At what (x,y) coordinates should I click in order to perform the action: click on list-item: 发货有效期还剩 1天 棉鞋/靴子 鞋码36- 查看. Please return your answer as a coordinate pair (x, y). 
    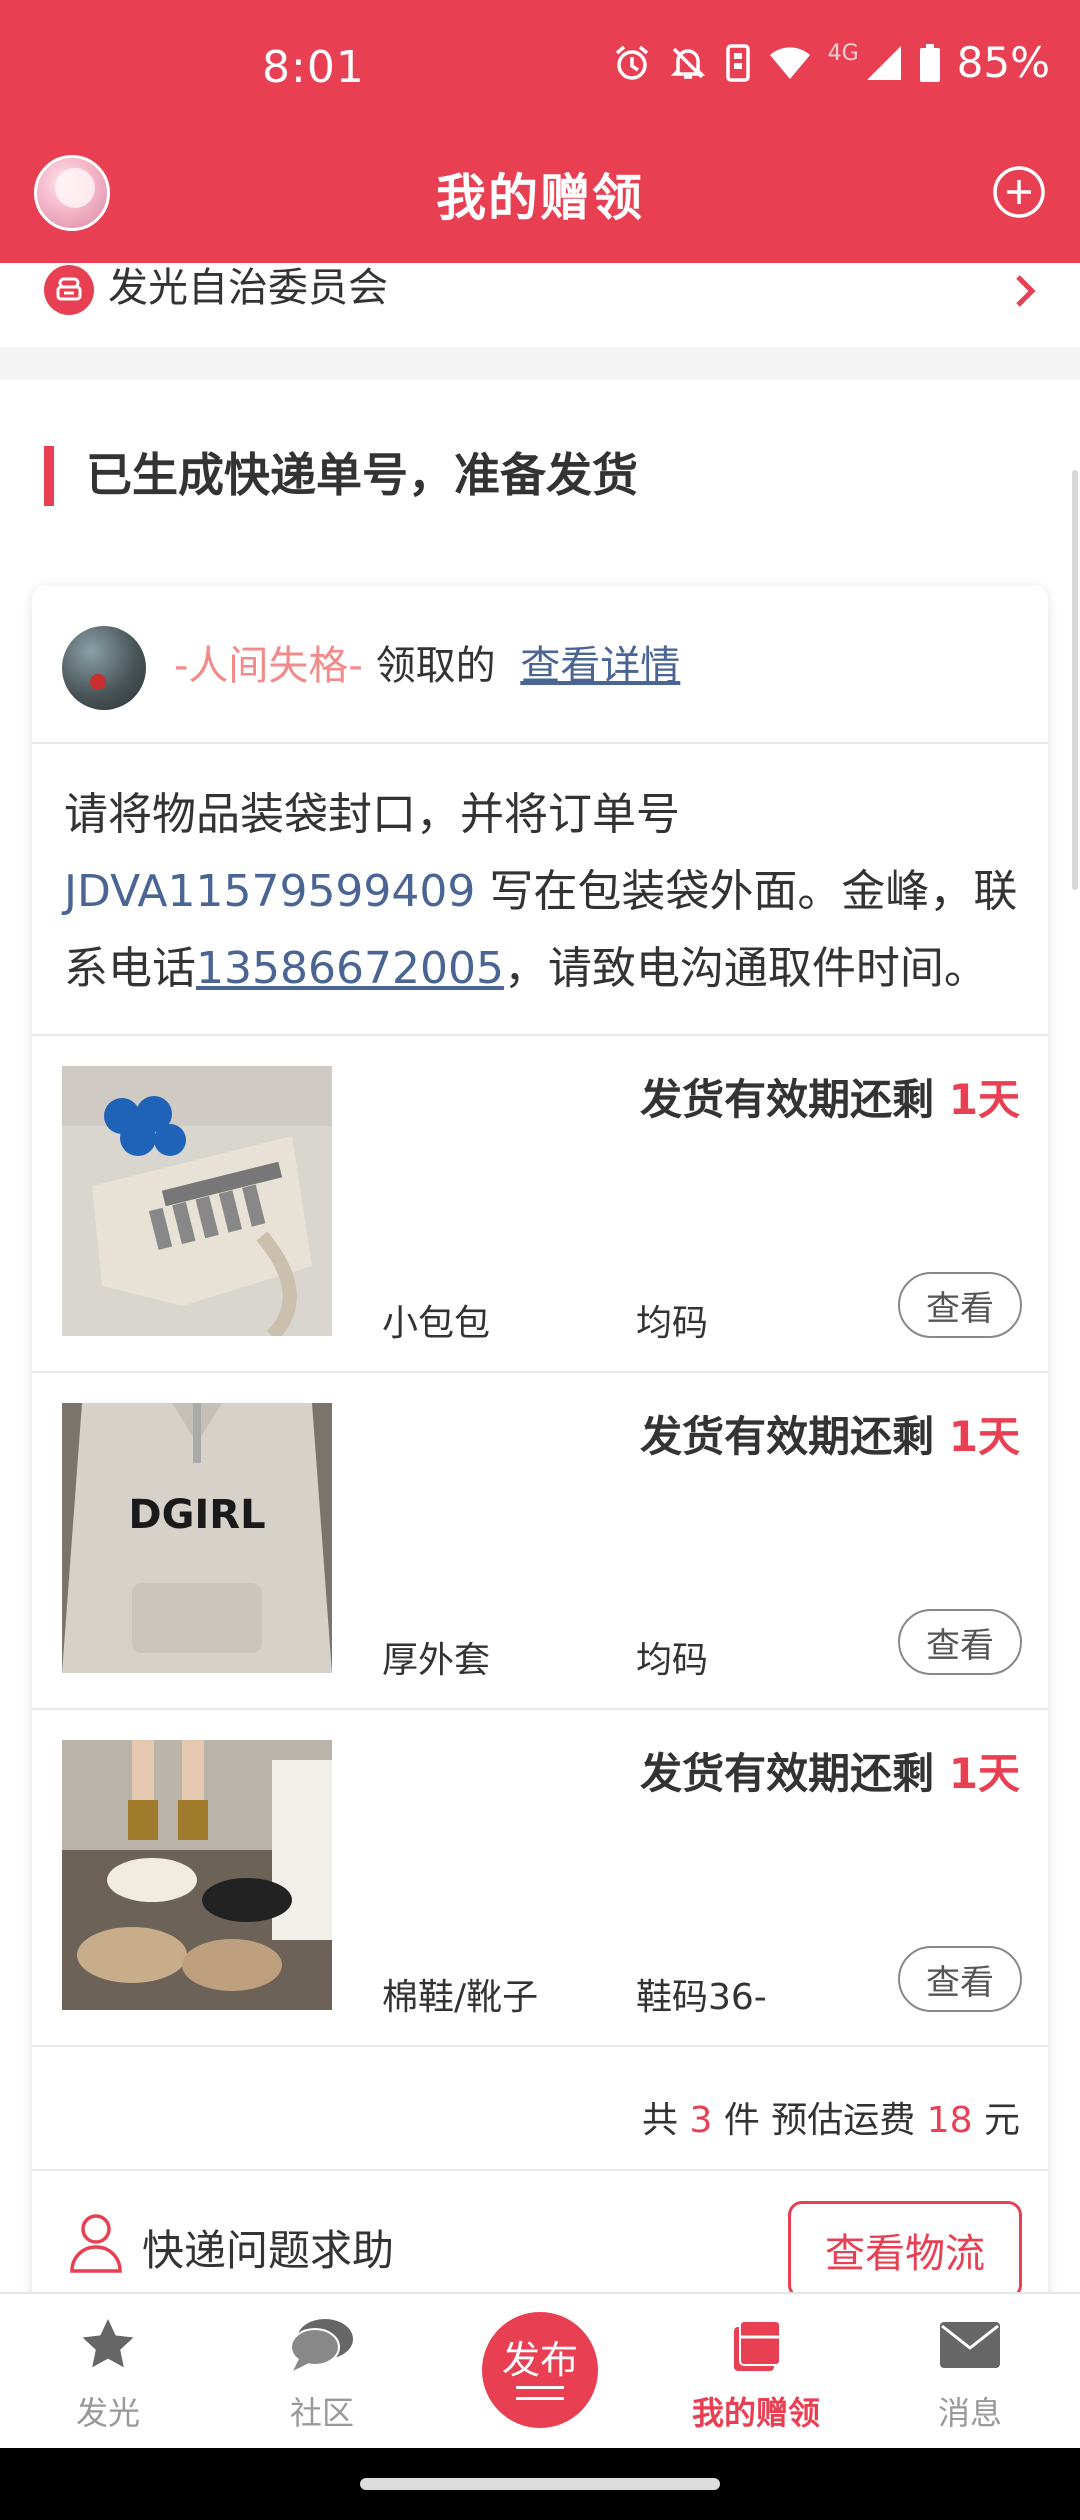
    Looking at the image, I should click on (540, 1878).